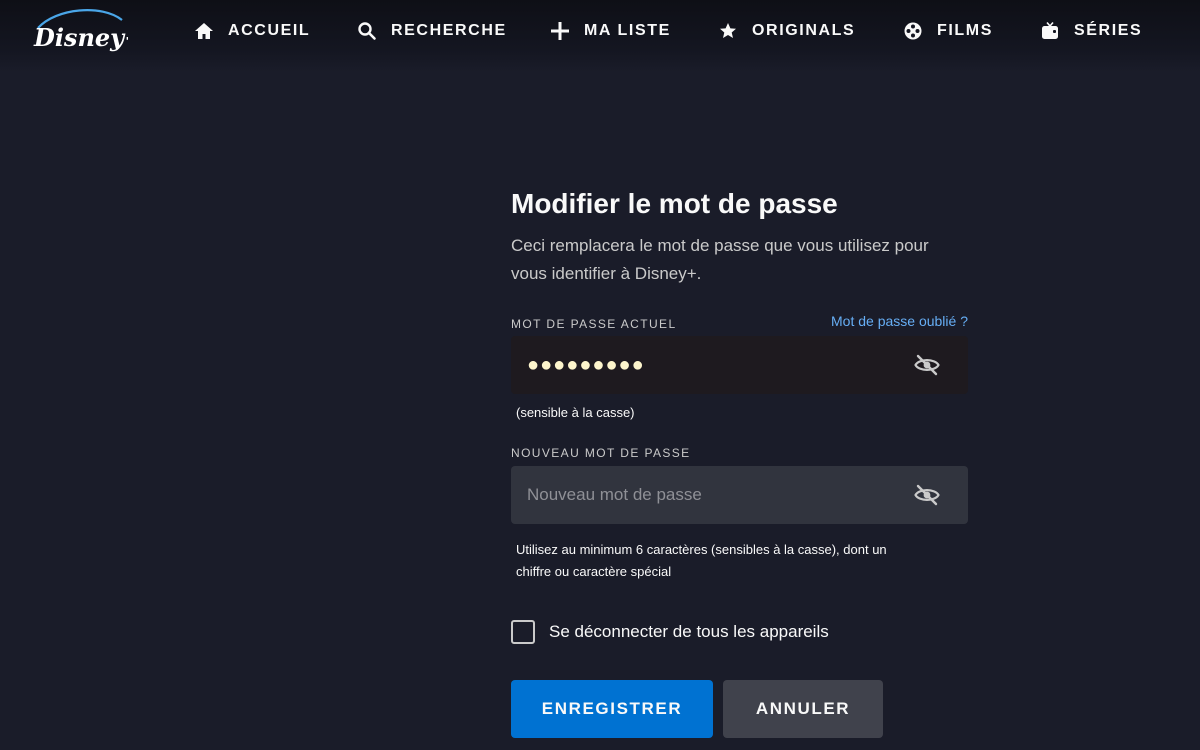  What do you see at coordinates (449, 30) in the screenshot?
I see `nav-label: RECHERCHE` at bounding box center [449, 30].